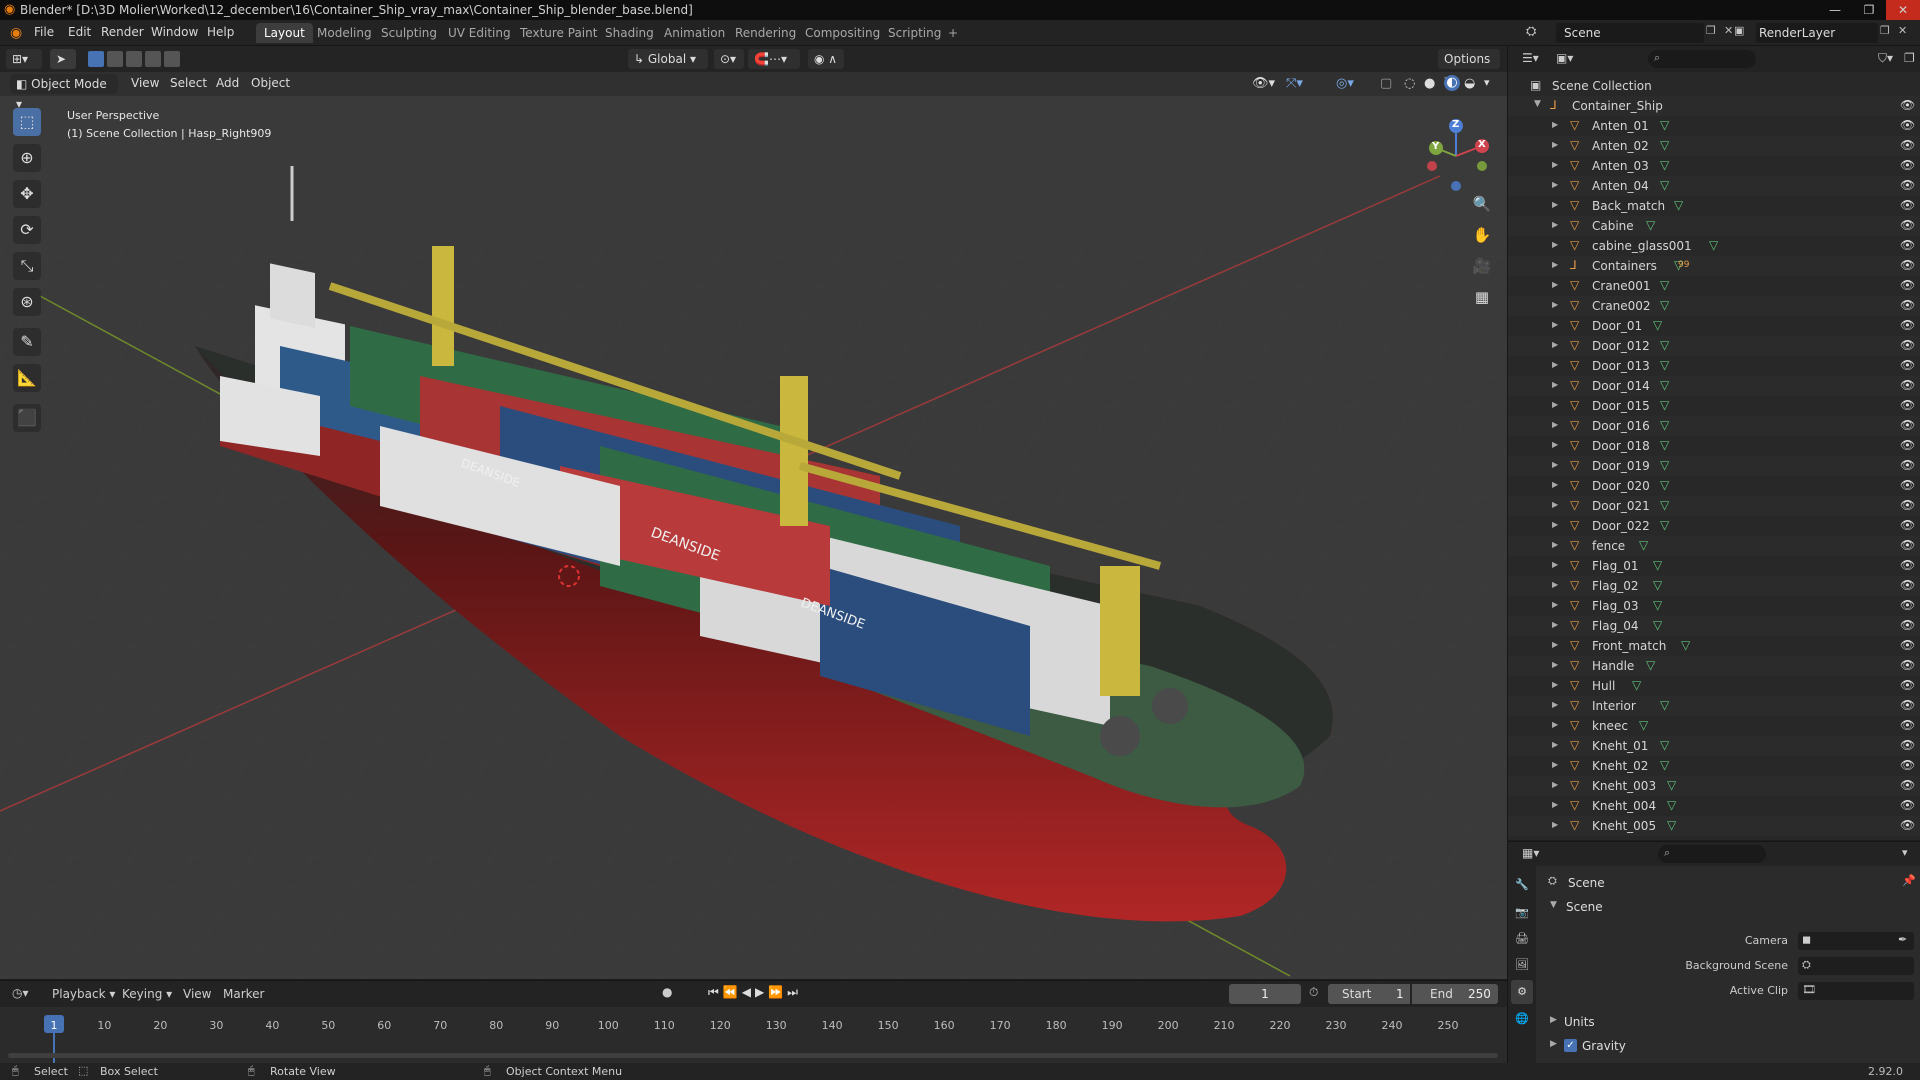 The height and width of the screenshot is (1080, 1920). What do you see at coordinates (27, 266) in the screenshot?
I see `scale-tool: ⤡` at bounding box center [27, 266].